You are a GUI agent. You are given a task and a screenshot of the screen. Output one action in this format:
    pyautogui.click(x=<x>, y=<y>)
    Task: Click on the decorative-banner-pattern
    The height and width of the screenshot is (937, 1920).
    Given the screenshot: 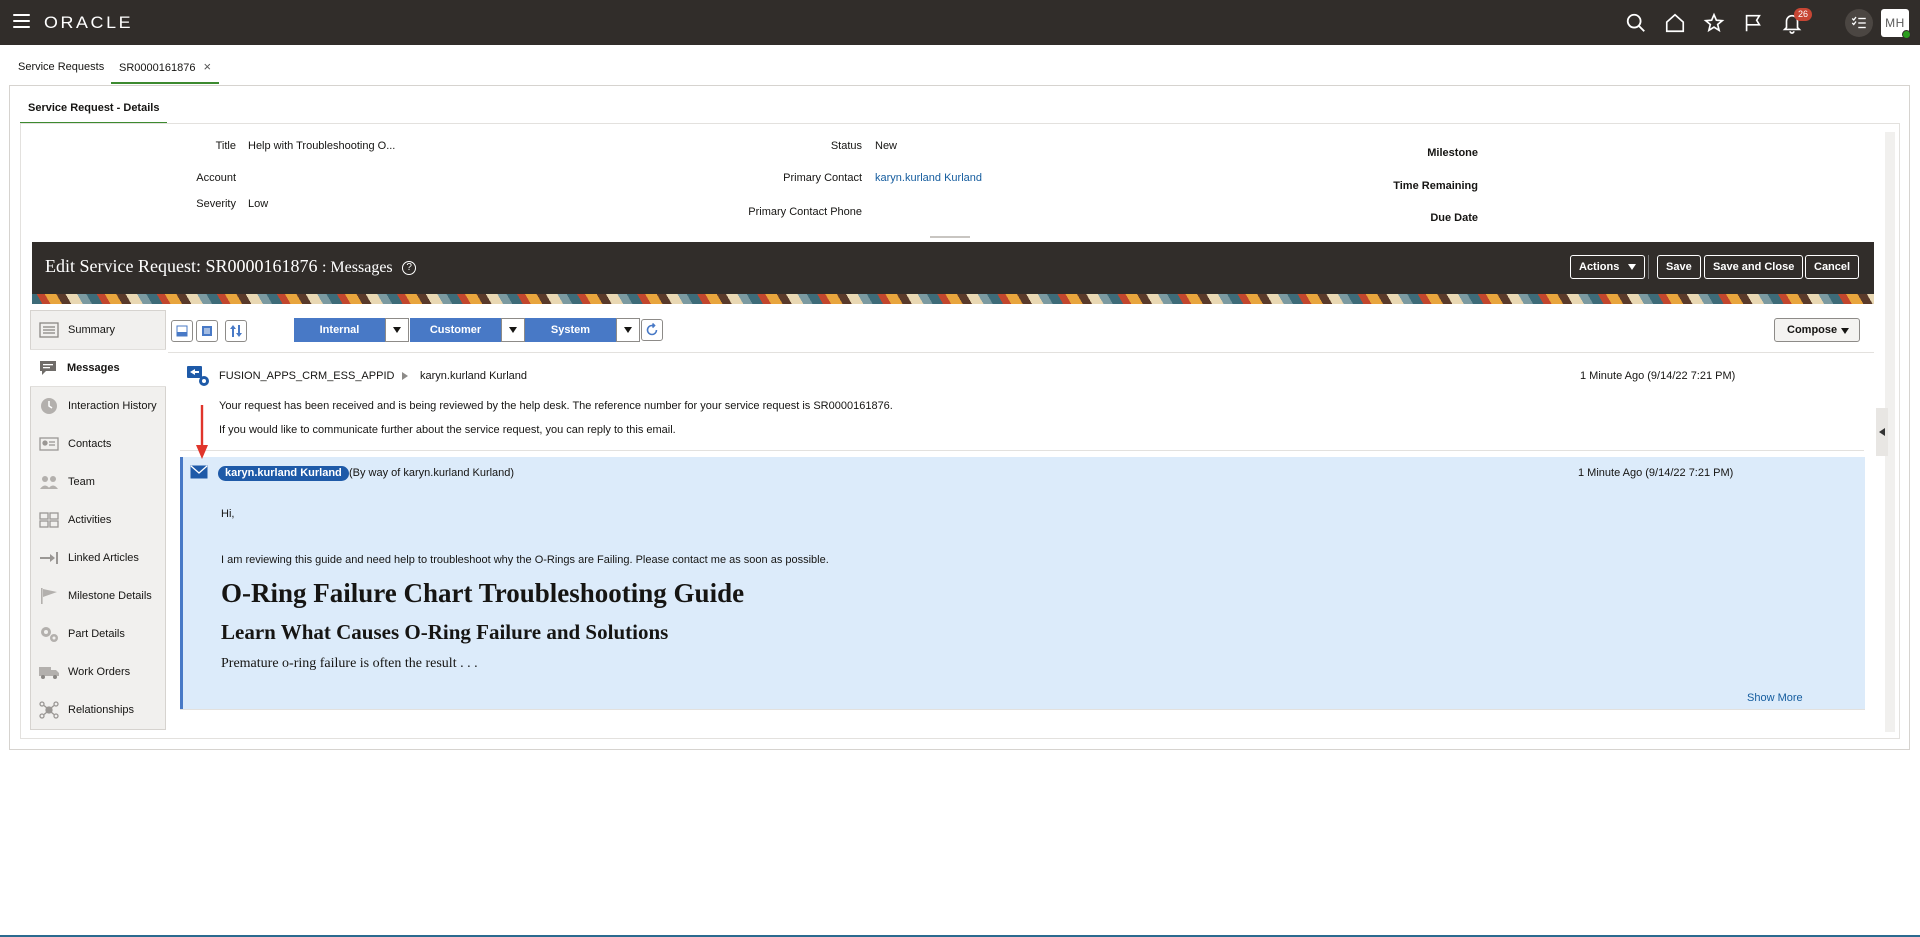 What is the action you would take?
    pyautogui.click(x=953, y=299)
    